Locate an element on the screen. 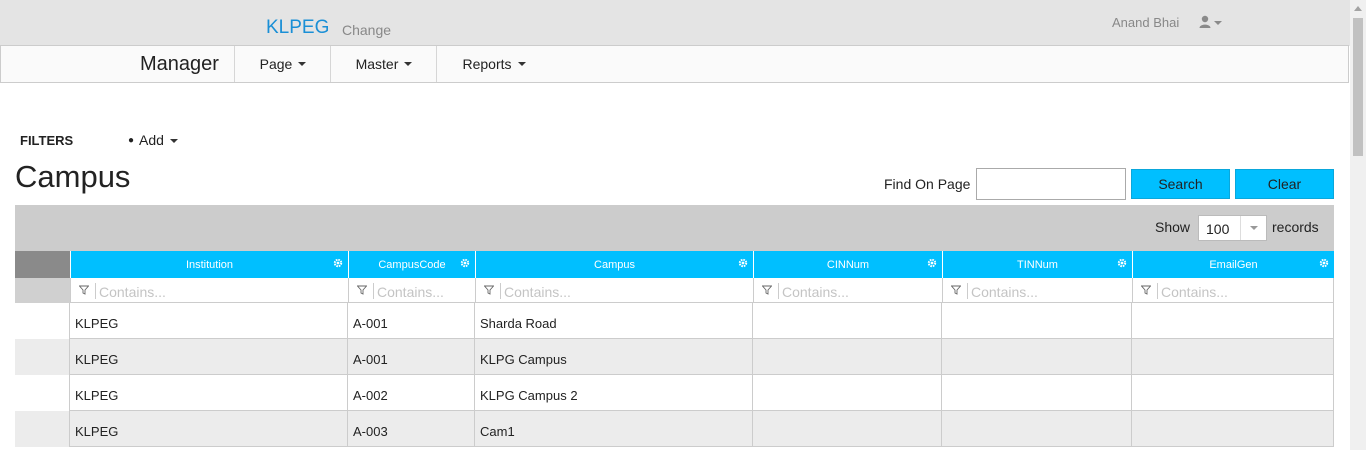 This screenshot has height=450, width=1366. column-header-emailgen: EmailGen is located at coordinates (1233, 264).